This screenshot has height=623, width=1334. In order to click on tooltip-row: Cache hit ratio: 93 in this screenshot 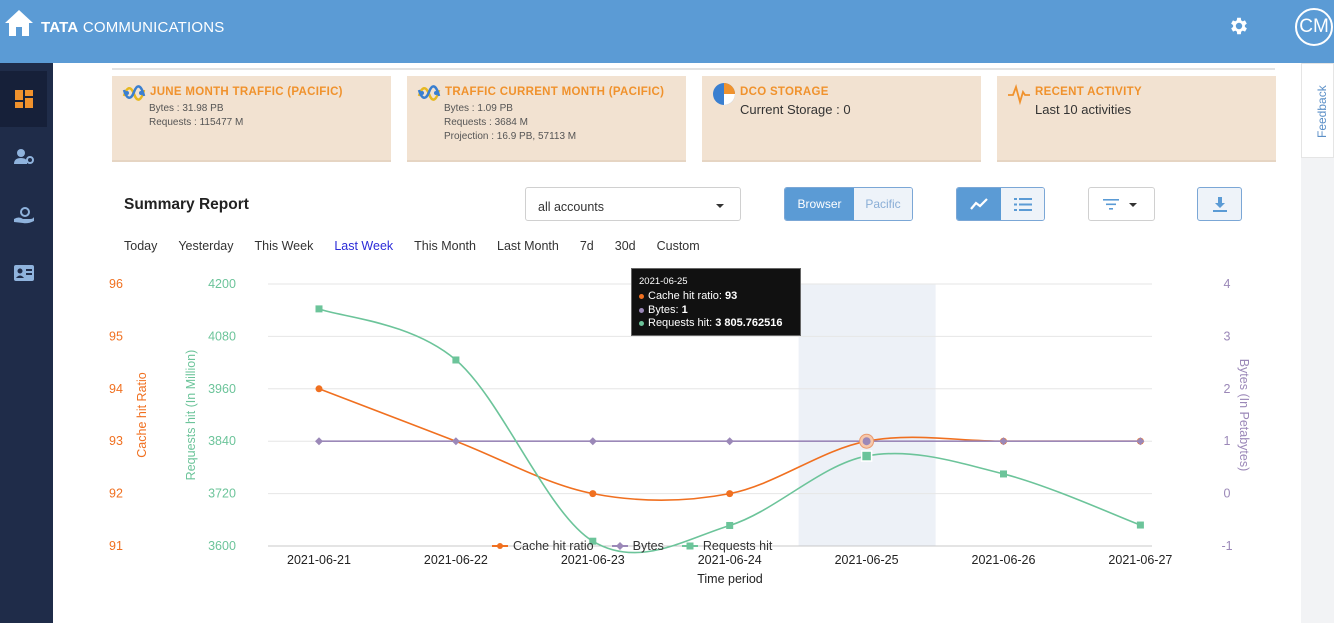, I will do `click(716, 297)`.